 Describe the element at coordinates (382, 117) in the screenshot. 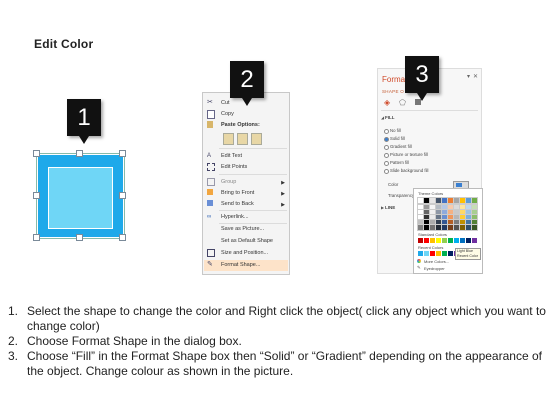

I see `collapse-arrow-icon: ◢` at that location.